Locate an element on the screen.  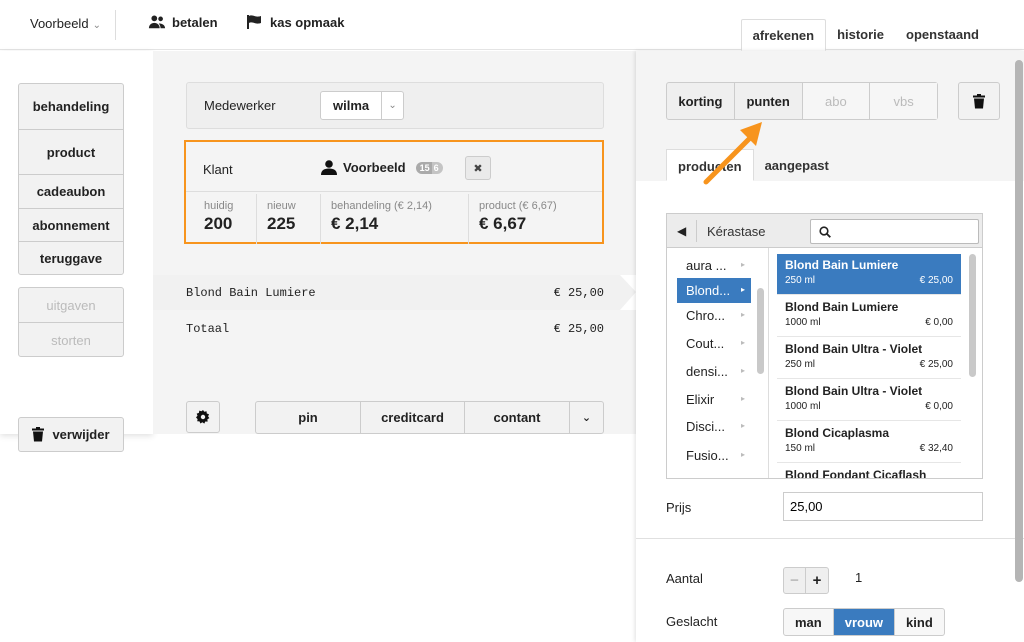
product-price: € 25,00 is located at coordinates (936, 280).